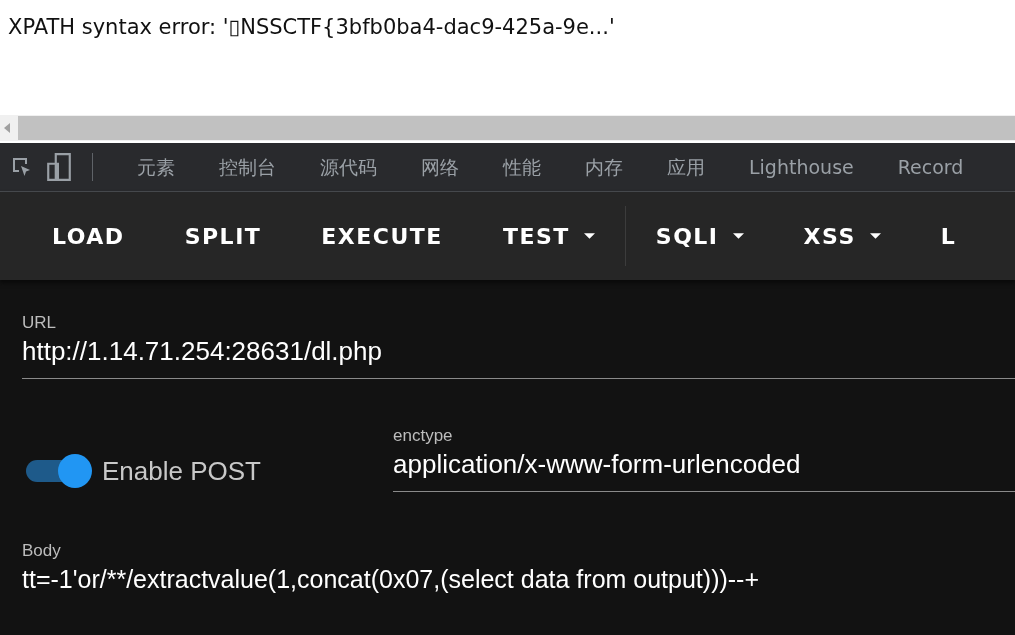  I want to click on devtools-tab: 网络, so click(440, 167).